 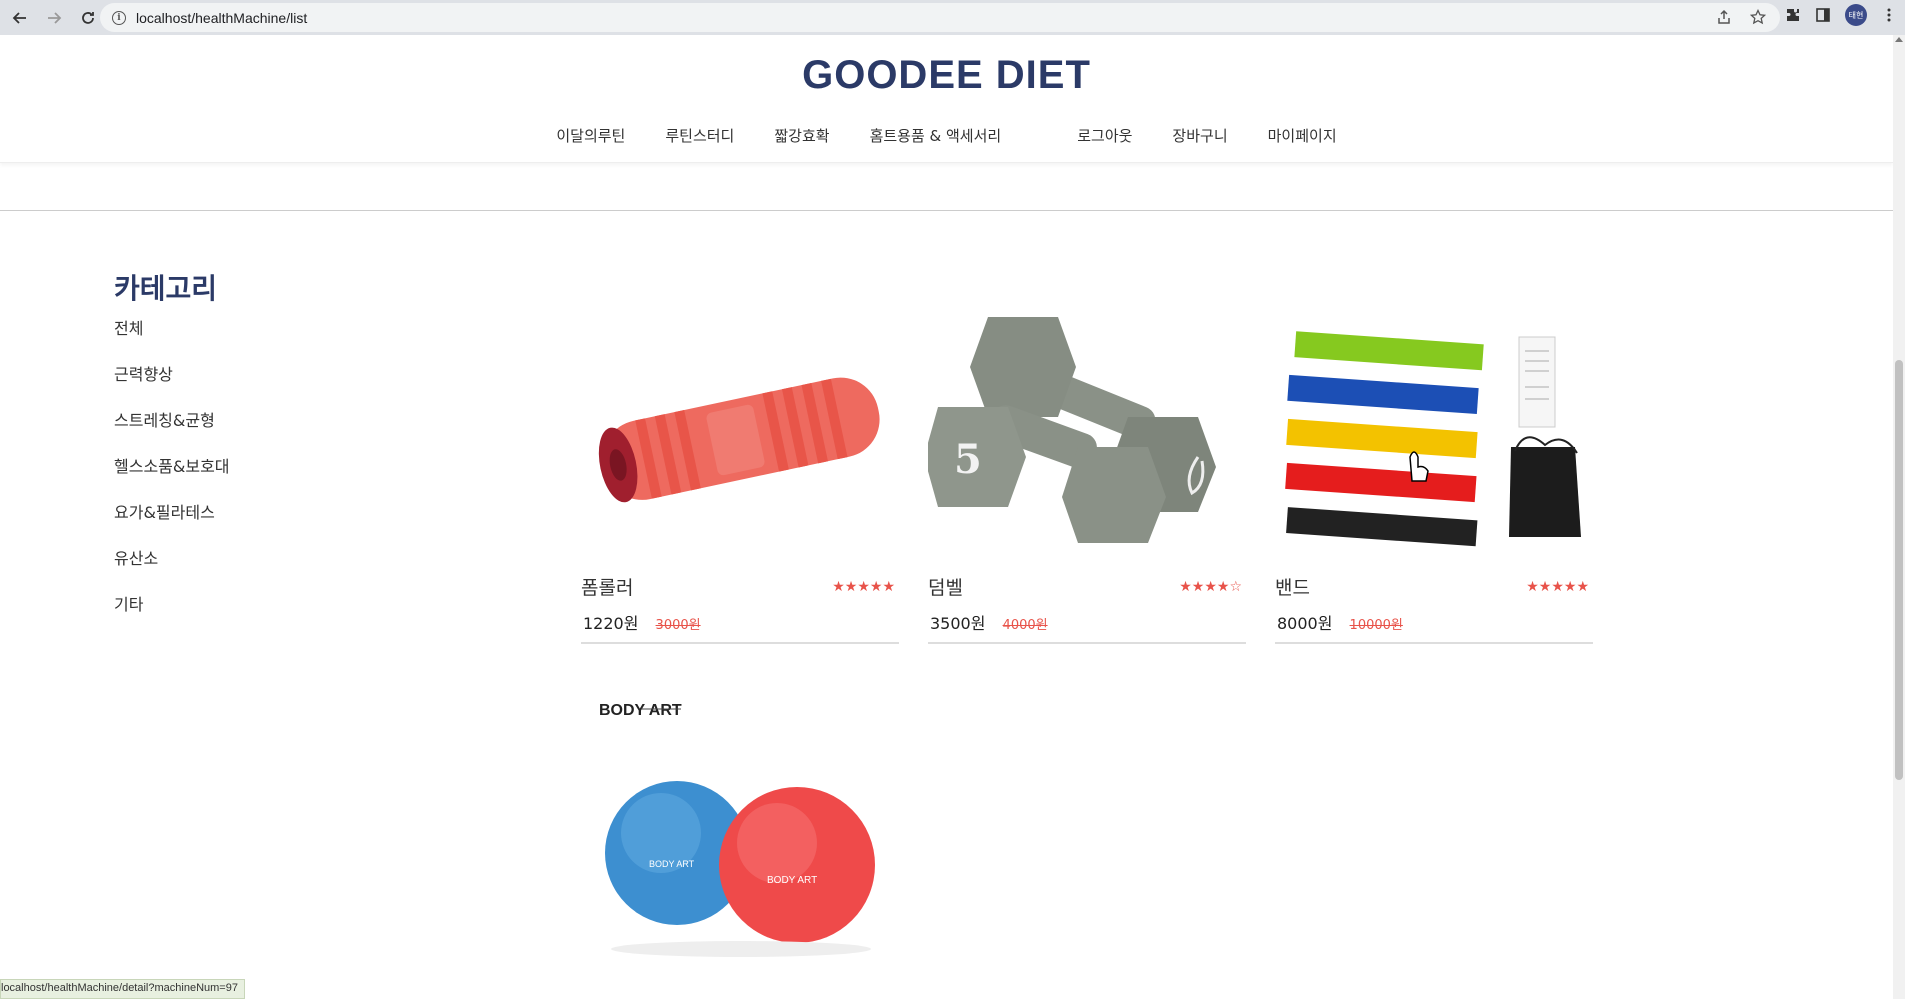 What do you see at coordinates (1434, 437) in the screenshot?
I see `product-image-bands` at bounding box center [1434, 437].